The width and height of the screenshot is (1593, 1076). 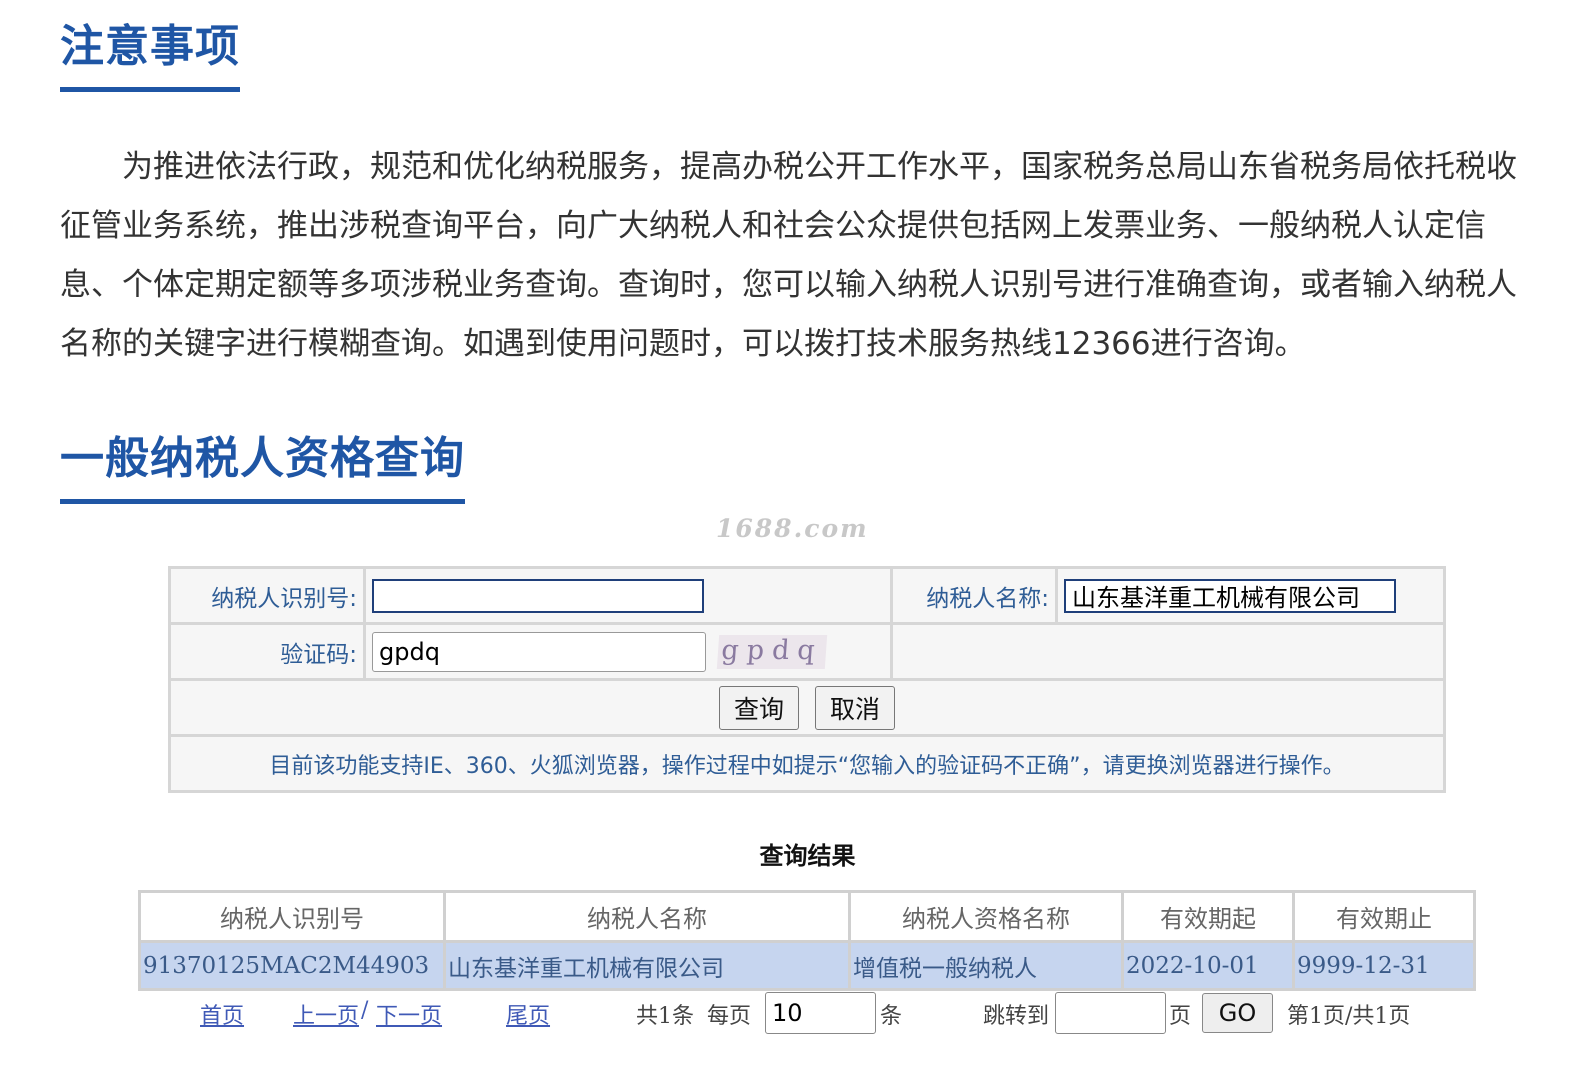 What do you see at coordinates (1180, 1016) in the screenshot?
I see `jump-unit: 页` at bounding box center [1180, 1016].